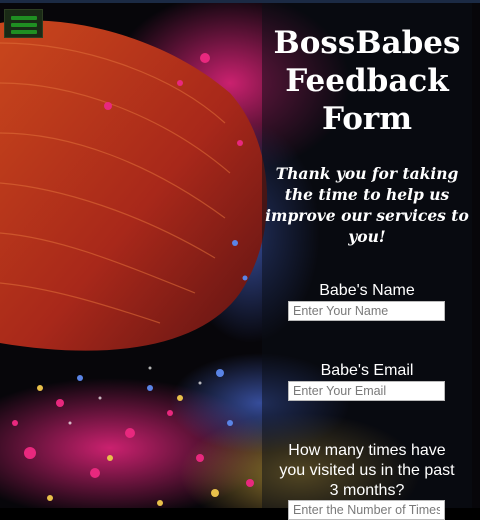 The image size is (480, 520). I want to click on name-label: Babe's Name, so click(367, 290).